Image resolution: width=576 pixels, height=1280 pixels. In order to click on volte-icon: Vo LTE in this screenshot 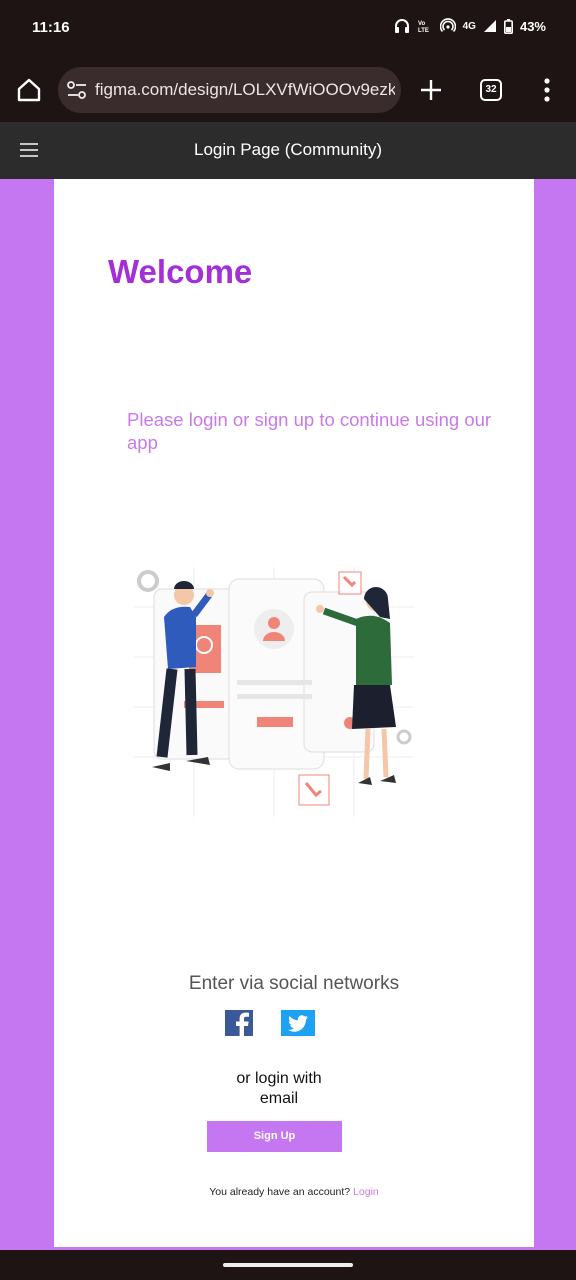, I will do `click(425, 26)`.